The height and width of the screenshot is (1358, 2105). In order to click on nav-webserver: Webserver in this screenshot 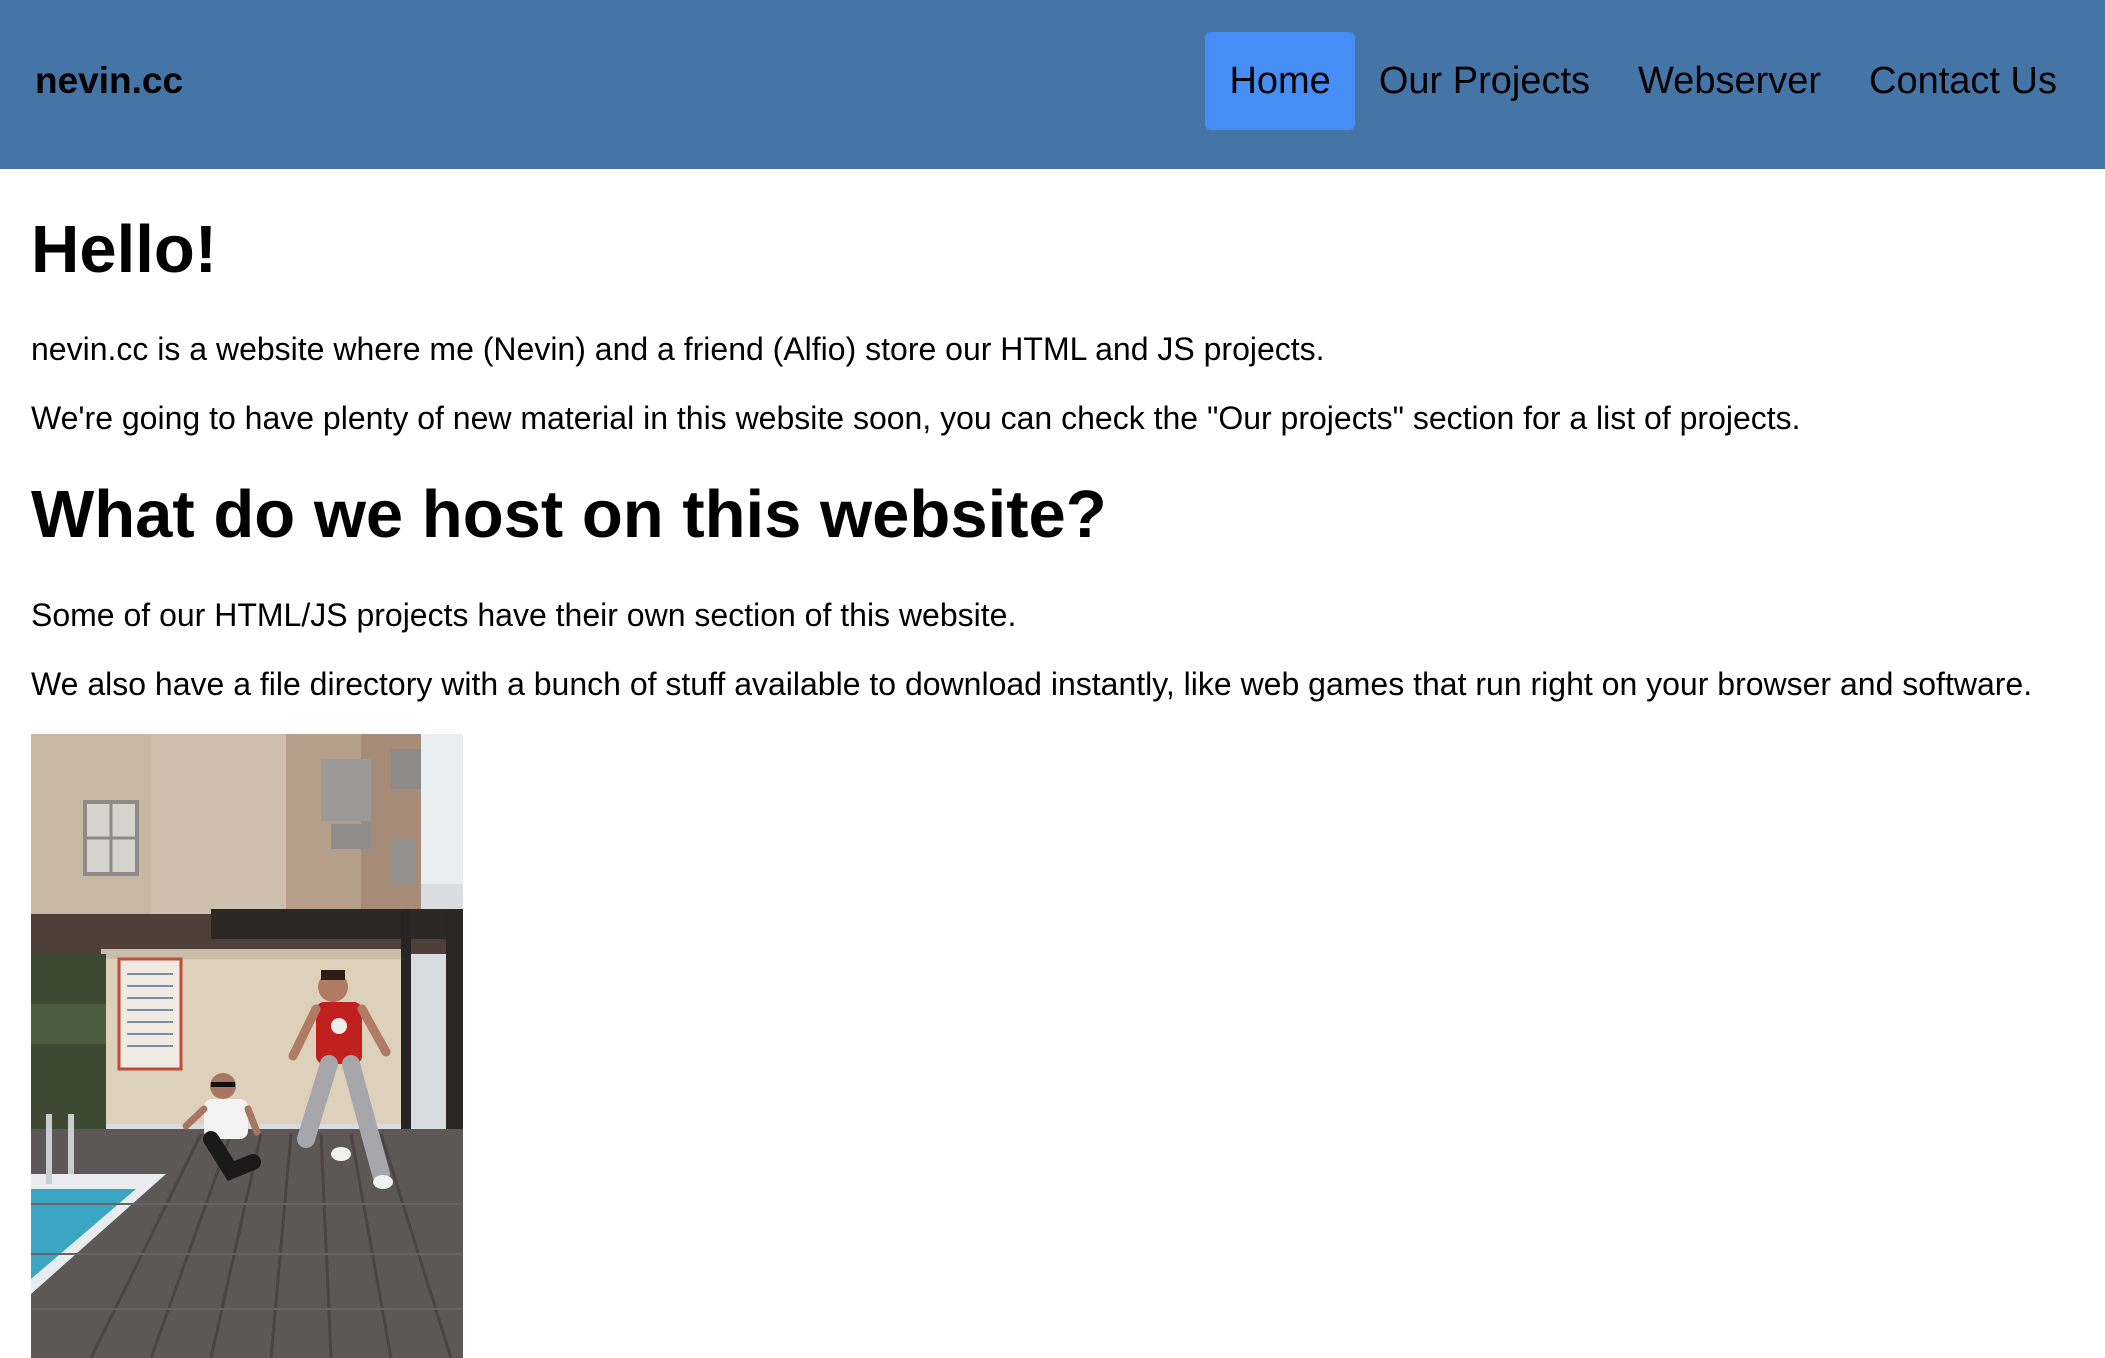, I will do `click(1729, 81)`.